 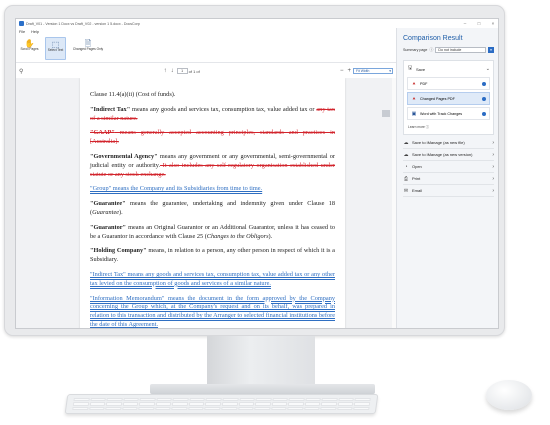 What do you see at coordinates (433, 38) in the screenshot?
I see `panel-title: Comparison Result` at bounding box center [433, 38].